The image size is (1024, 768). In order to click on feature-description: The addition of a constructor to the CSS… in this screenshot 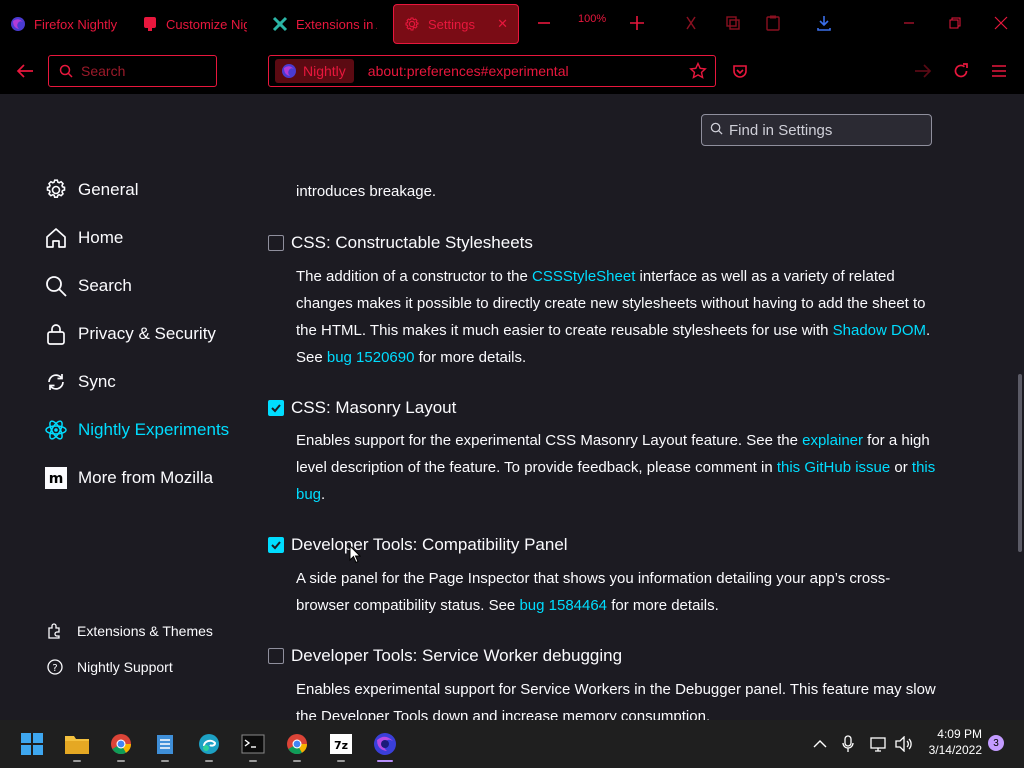, I will do `click(613, 317)`.